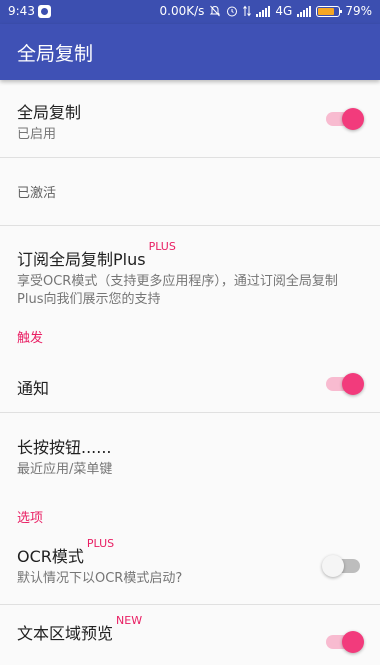 This screenshot has height=665, width=380. Describe the element at coordinates (30, 338) in the screenshot. I see `category-trigger: 触发` at that location.